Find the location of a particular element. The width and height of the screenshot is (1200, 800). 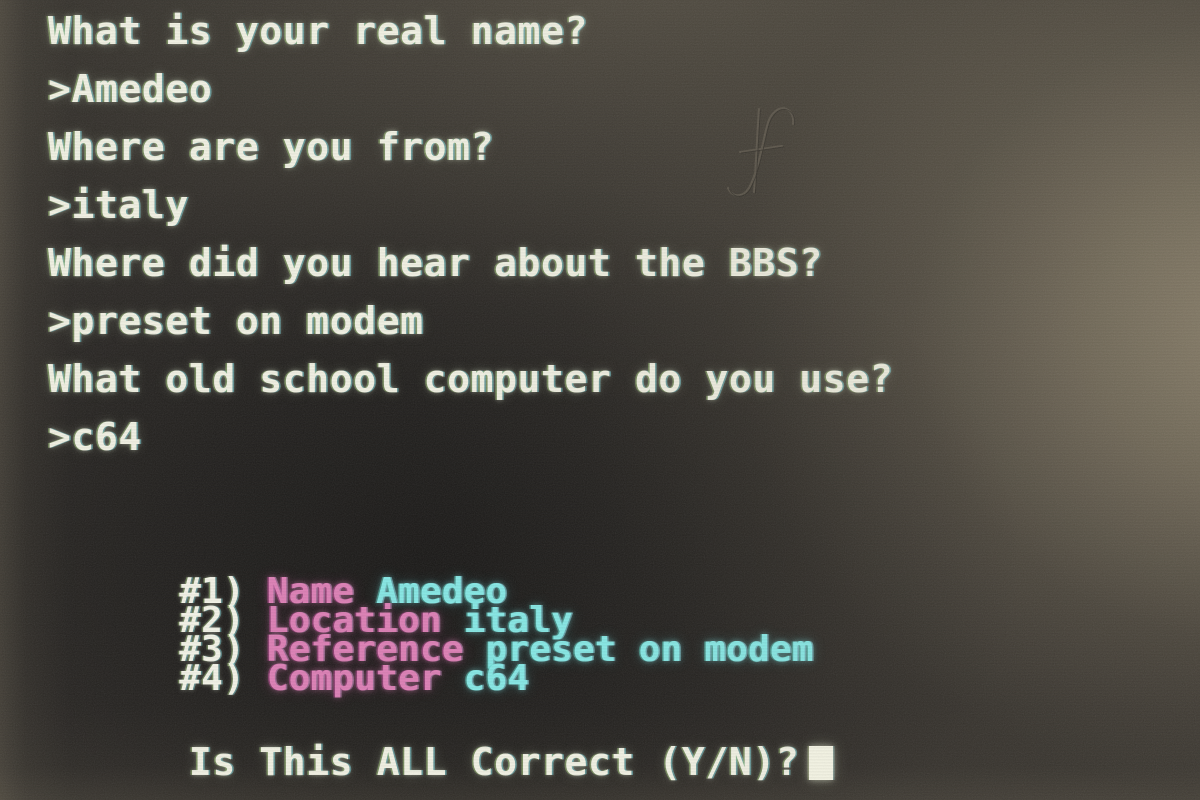

summary-value: preset on modem is located at coordinates (649, 649).